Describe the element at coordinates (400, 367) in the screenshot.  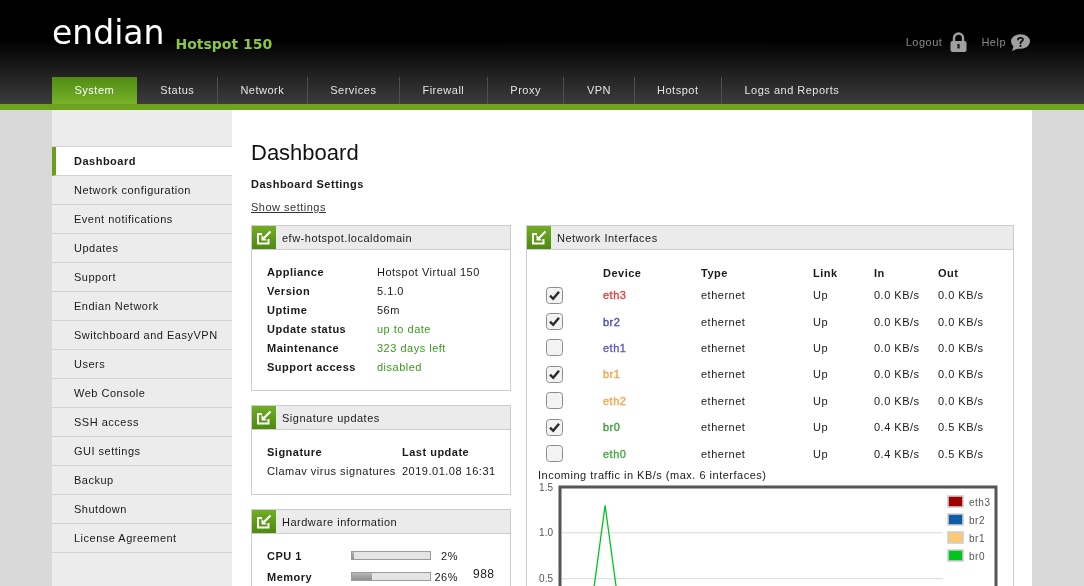
I see `status-value: disabled` at that location.